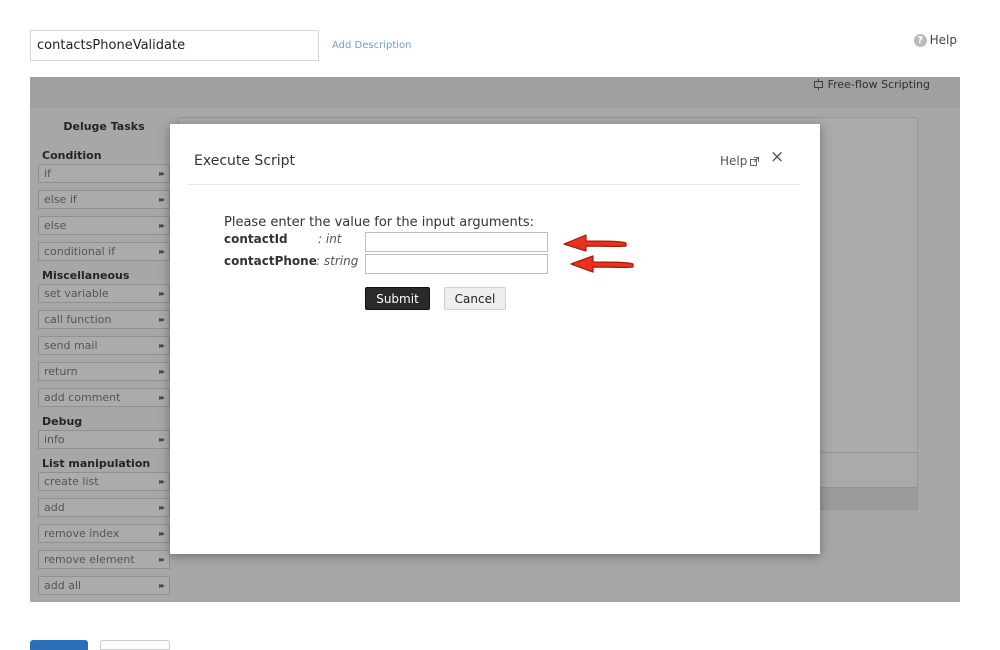  I want to click on question-circle-icon: ?, so click(920, 40).